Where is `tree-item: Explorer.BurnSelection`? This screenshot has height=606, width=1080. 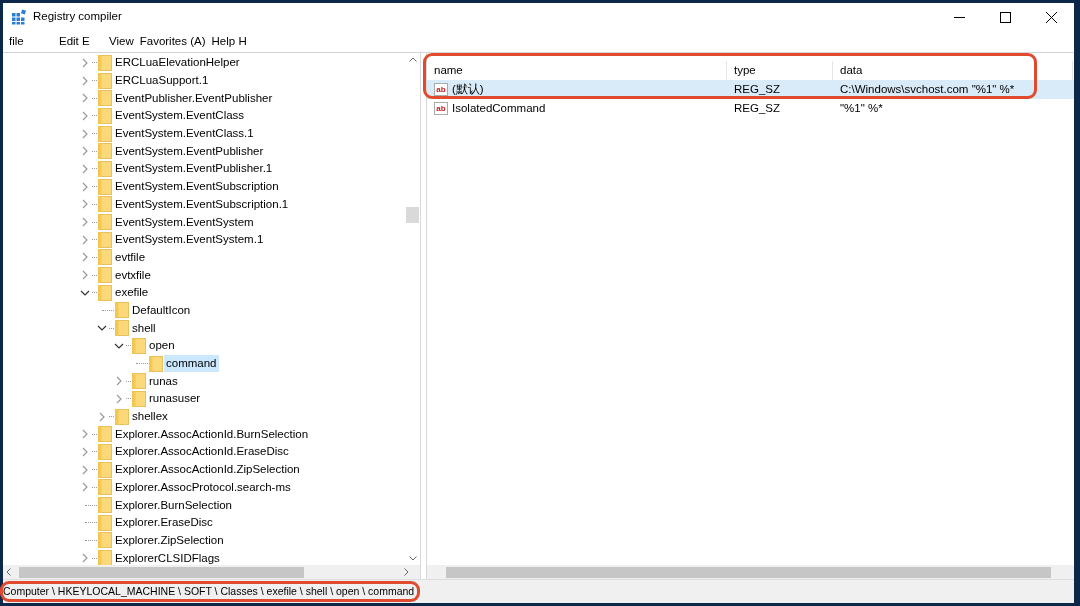
tree-item: Explorer.BurnSelection is located at coordinates (173, 505).